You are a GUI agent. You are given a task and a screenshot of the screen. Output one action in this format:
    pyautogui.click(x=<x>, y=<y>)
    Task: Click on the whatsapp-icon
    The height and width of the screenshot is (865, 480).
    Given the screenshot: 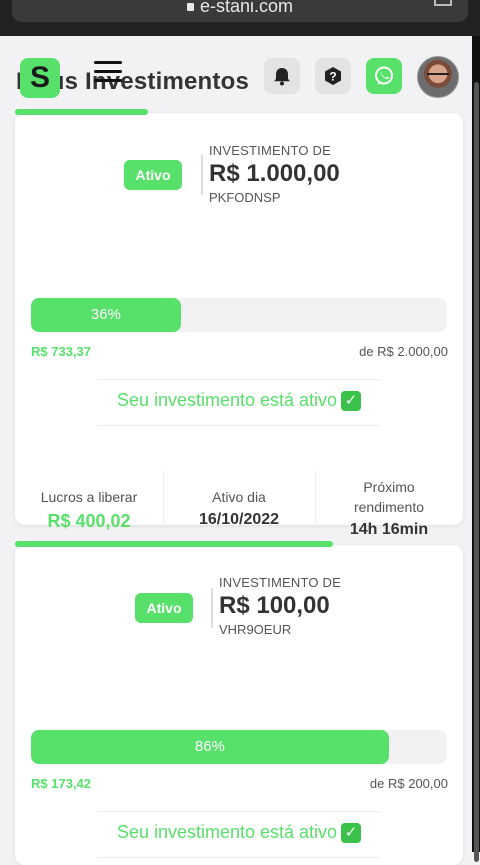 What is the action you would take?
    pyautogui.click(x=384, y=75)
    